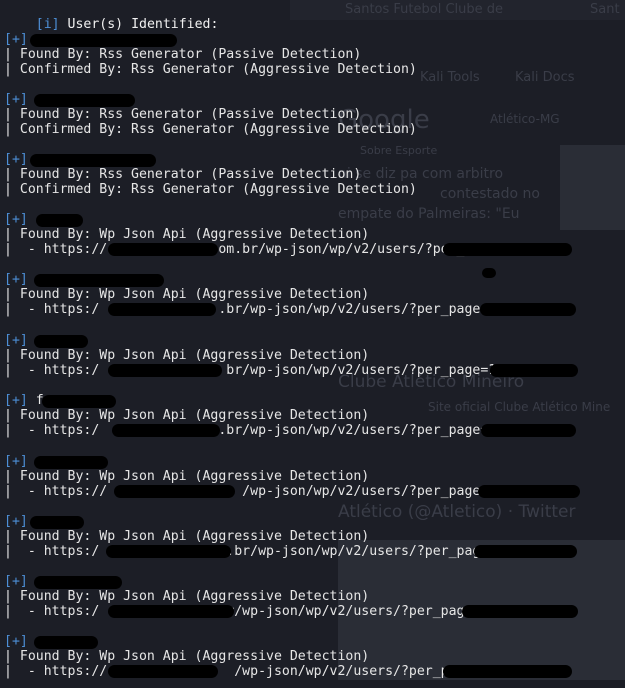  I want to click on ghost-tab-1: Santos Futebol Clube de, so click(424, 9).